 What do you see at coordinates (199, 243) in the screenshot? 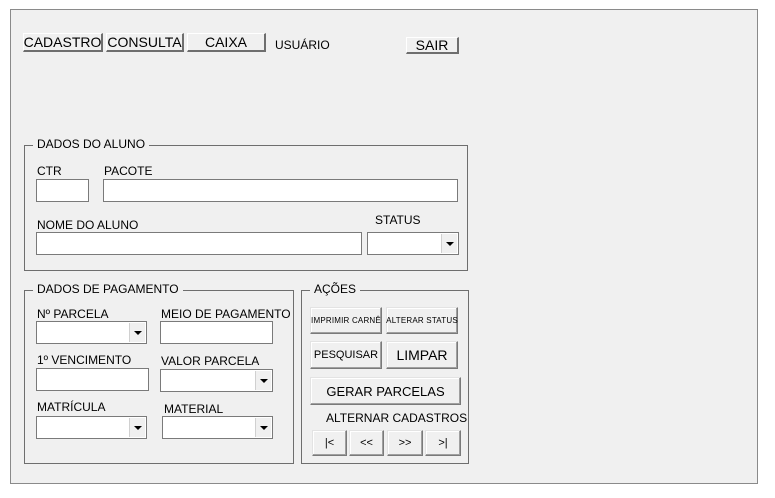
I see `nome-aluno-field` at bounding box center [199, 243].